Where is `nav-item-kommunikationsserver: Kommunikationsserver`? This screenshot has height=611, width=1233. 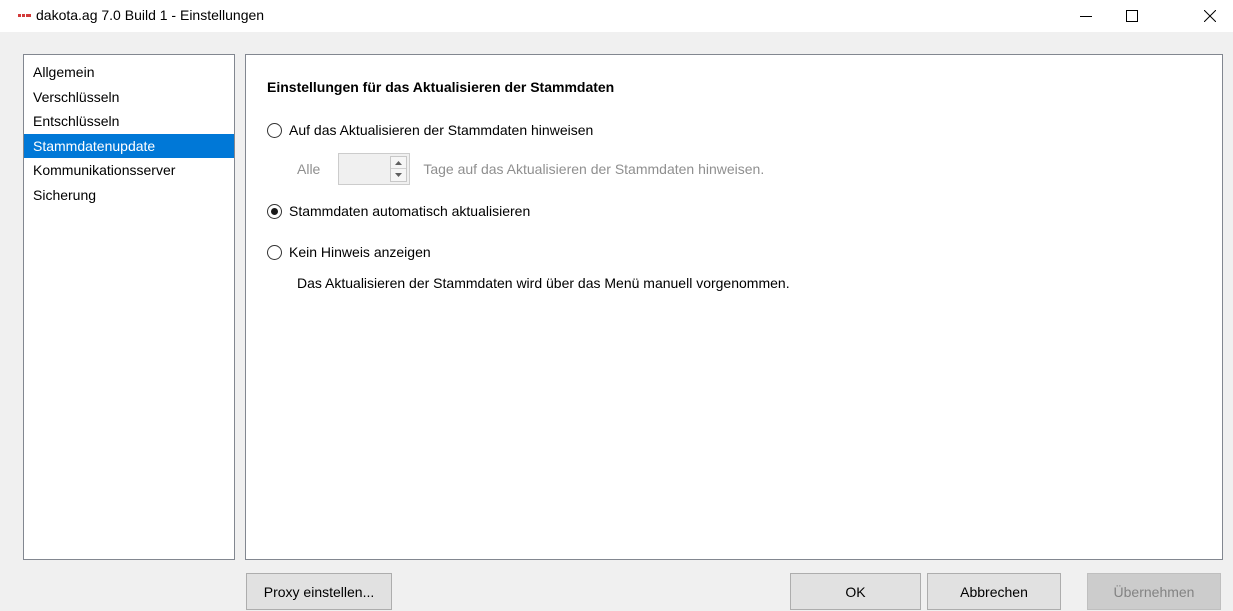
nav-item-kommunikationsserver: Kommunikationsserver is located at coordinates (129, 170).